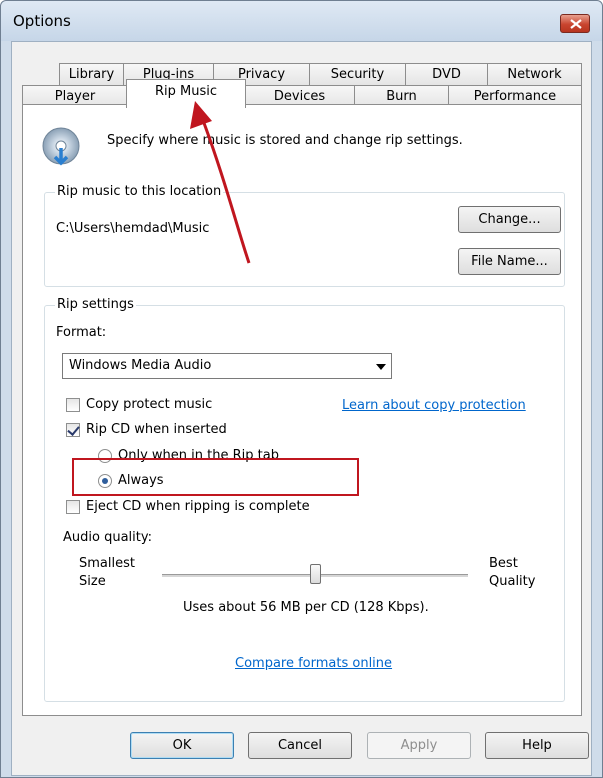  What do you see at coordinates (534, 74) in the screenshot?
I see `tab-network: Network` at bounding box center [534, 74].